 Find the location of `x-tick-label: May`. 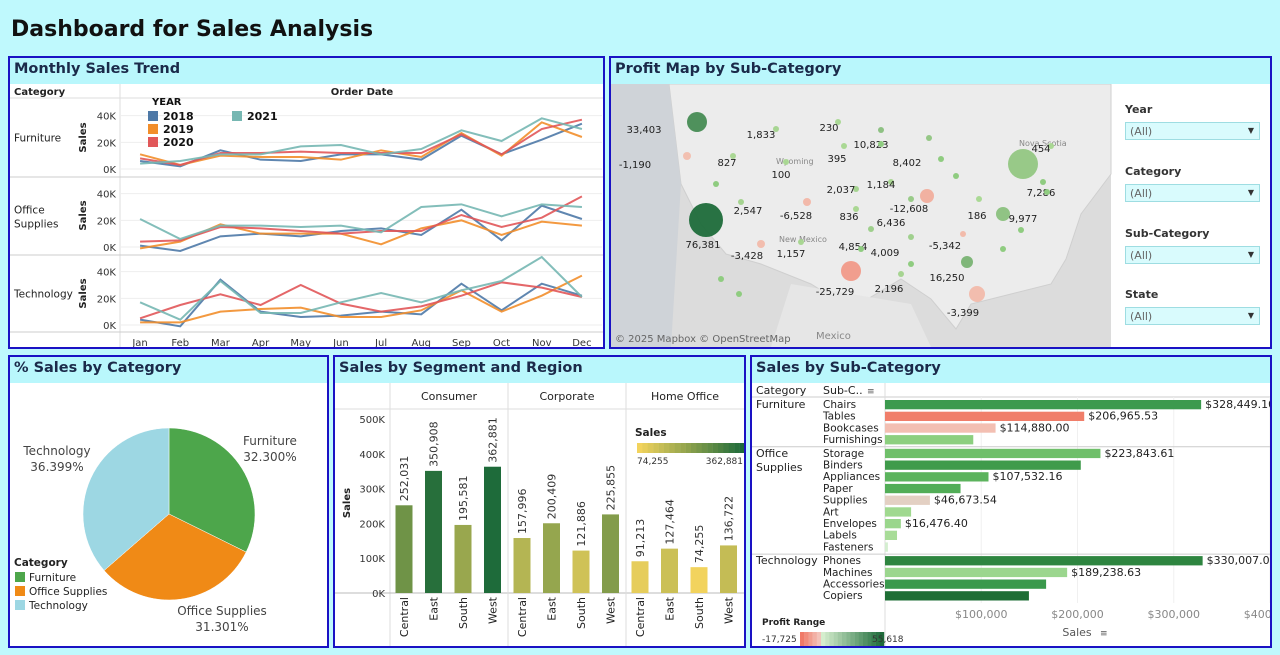

x-tick-label: May is located at coordinates (300, 342).